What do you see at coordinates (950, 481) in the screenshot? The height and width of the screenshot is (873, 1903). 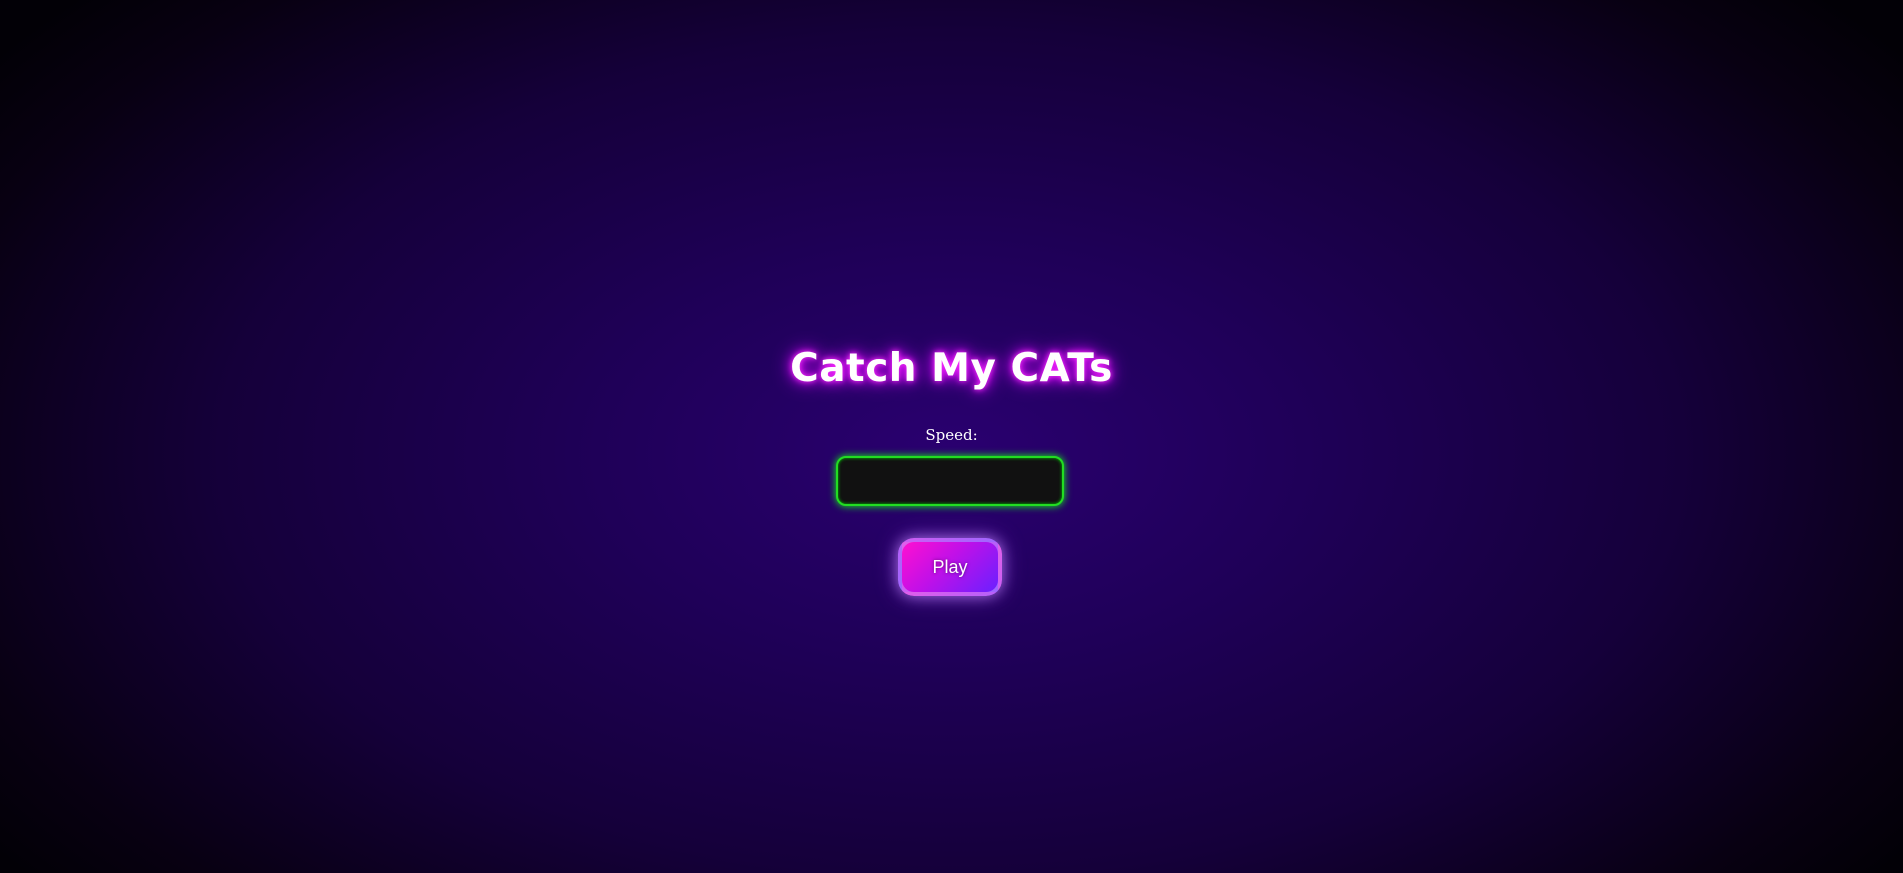 I see `speed-input` at bounding box center [950, 481].